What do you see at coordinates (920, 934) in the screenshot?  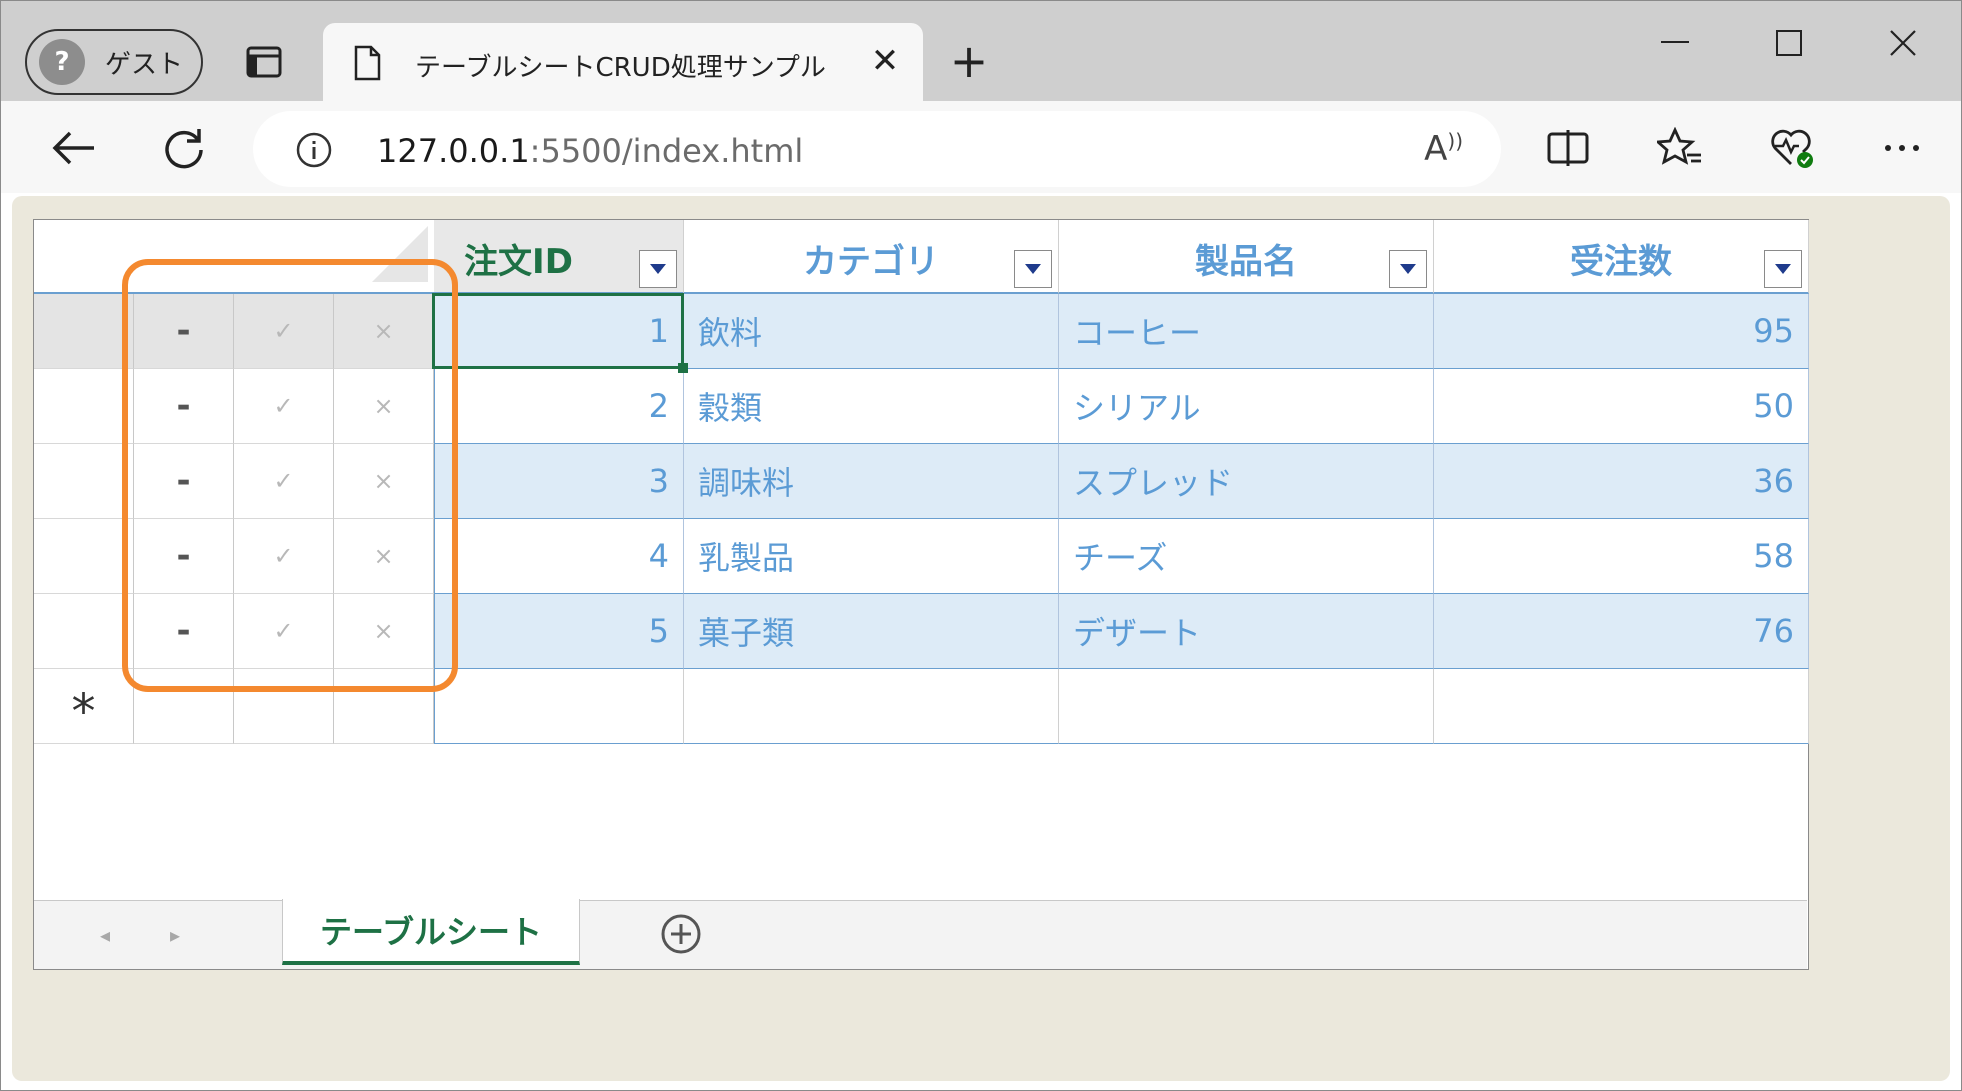 I see `sheet-tab-bar: ◂ ▸ テーブルシート` at bounding box center [920, 934].